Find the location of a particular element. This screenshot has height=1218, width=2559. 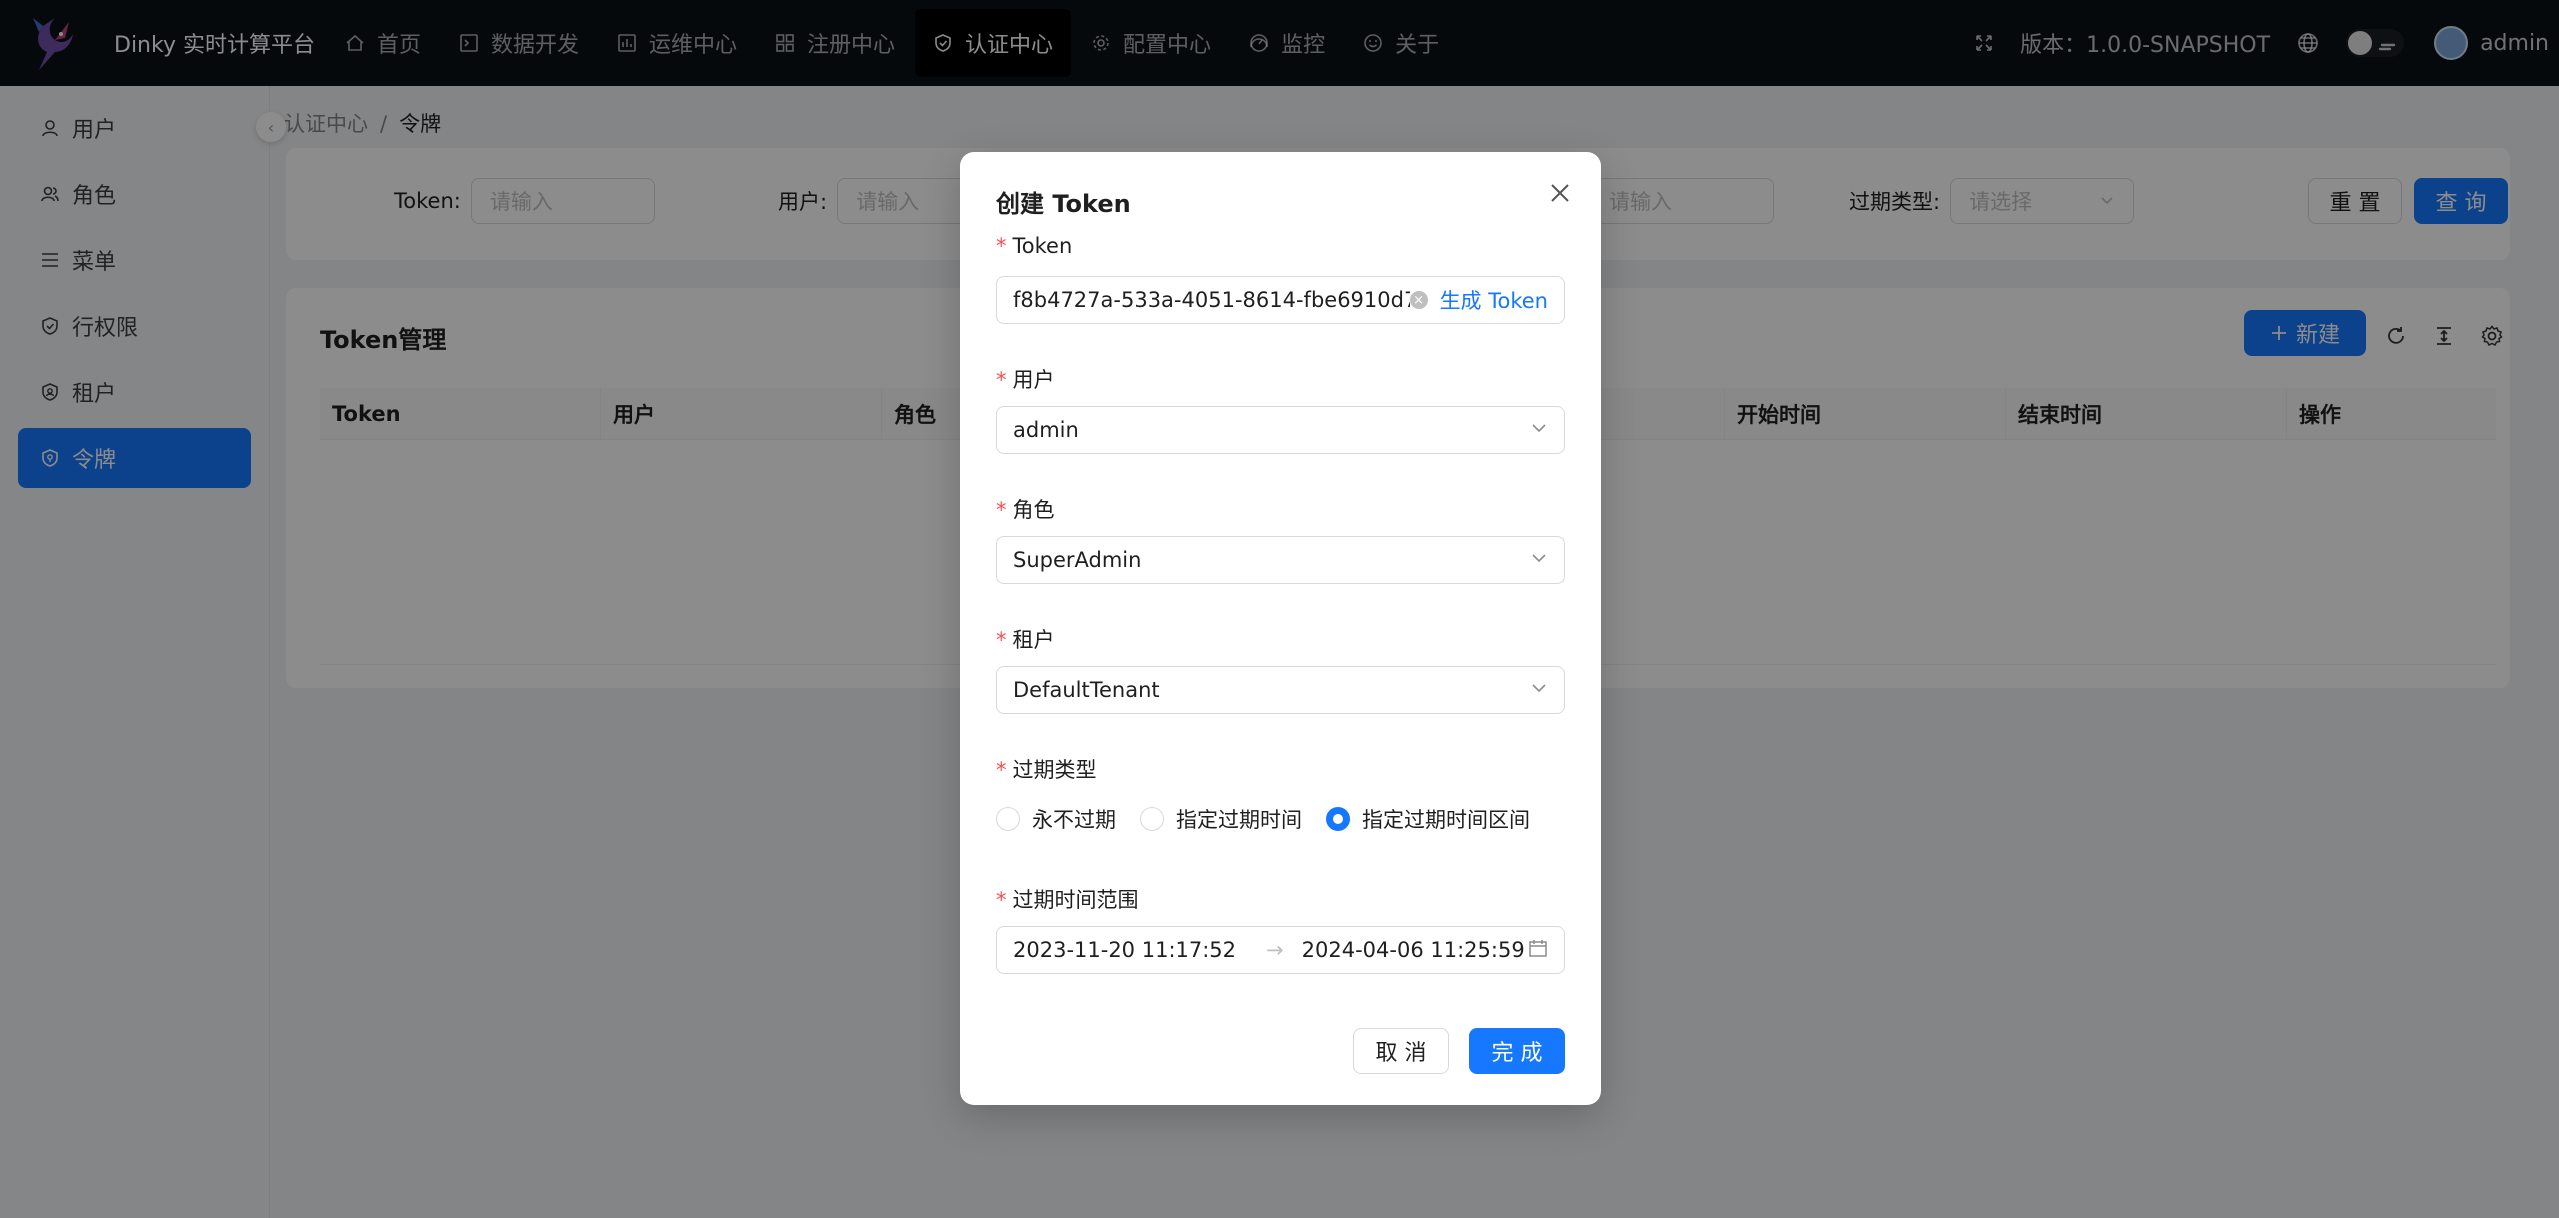

radio-label: 指定过期时间区间 is located at coordinates (1446, 820).